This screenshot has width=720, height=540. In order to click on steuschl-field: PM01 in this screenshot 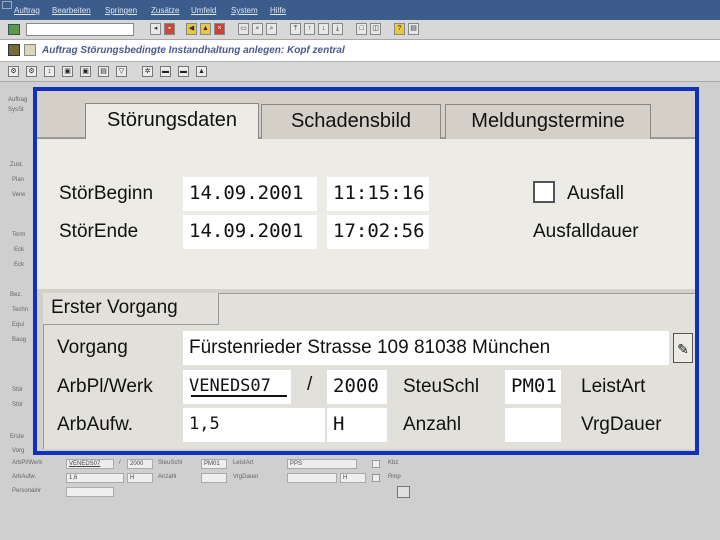, I will do `click(533, 387)`.